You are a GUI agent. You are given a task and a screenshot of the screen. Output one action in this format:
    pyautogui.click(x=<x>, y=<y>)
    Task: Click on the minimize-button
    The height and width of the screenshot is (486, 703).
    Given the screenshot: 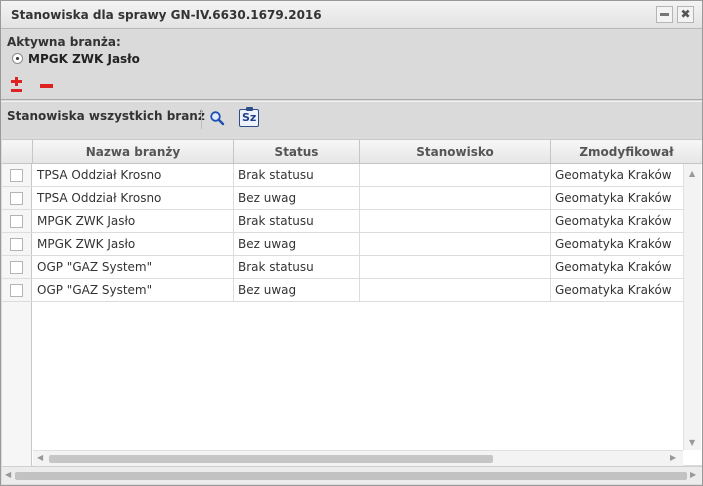 What is the action you would take?
    pyautogui.click(x=664, y=14)
    